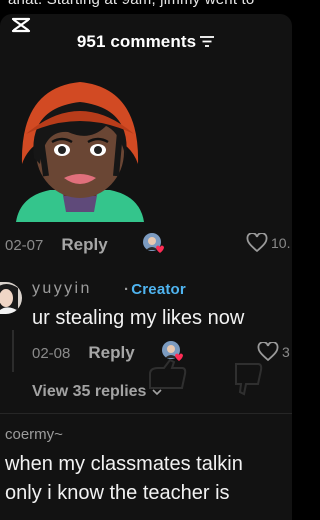 Image resolution: width=320 pixels, height=520 pixels. I want to click on comment-date: 02-07, so click(24, 245).